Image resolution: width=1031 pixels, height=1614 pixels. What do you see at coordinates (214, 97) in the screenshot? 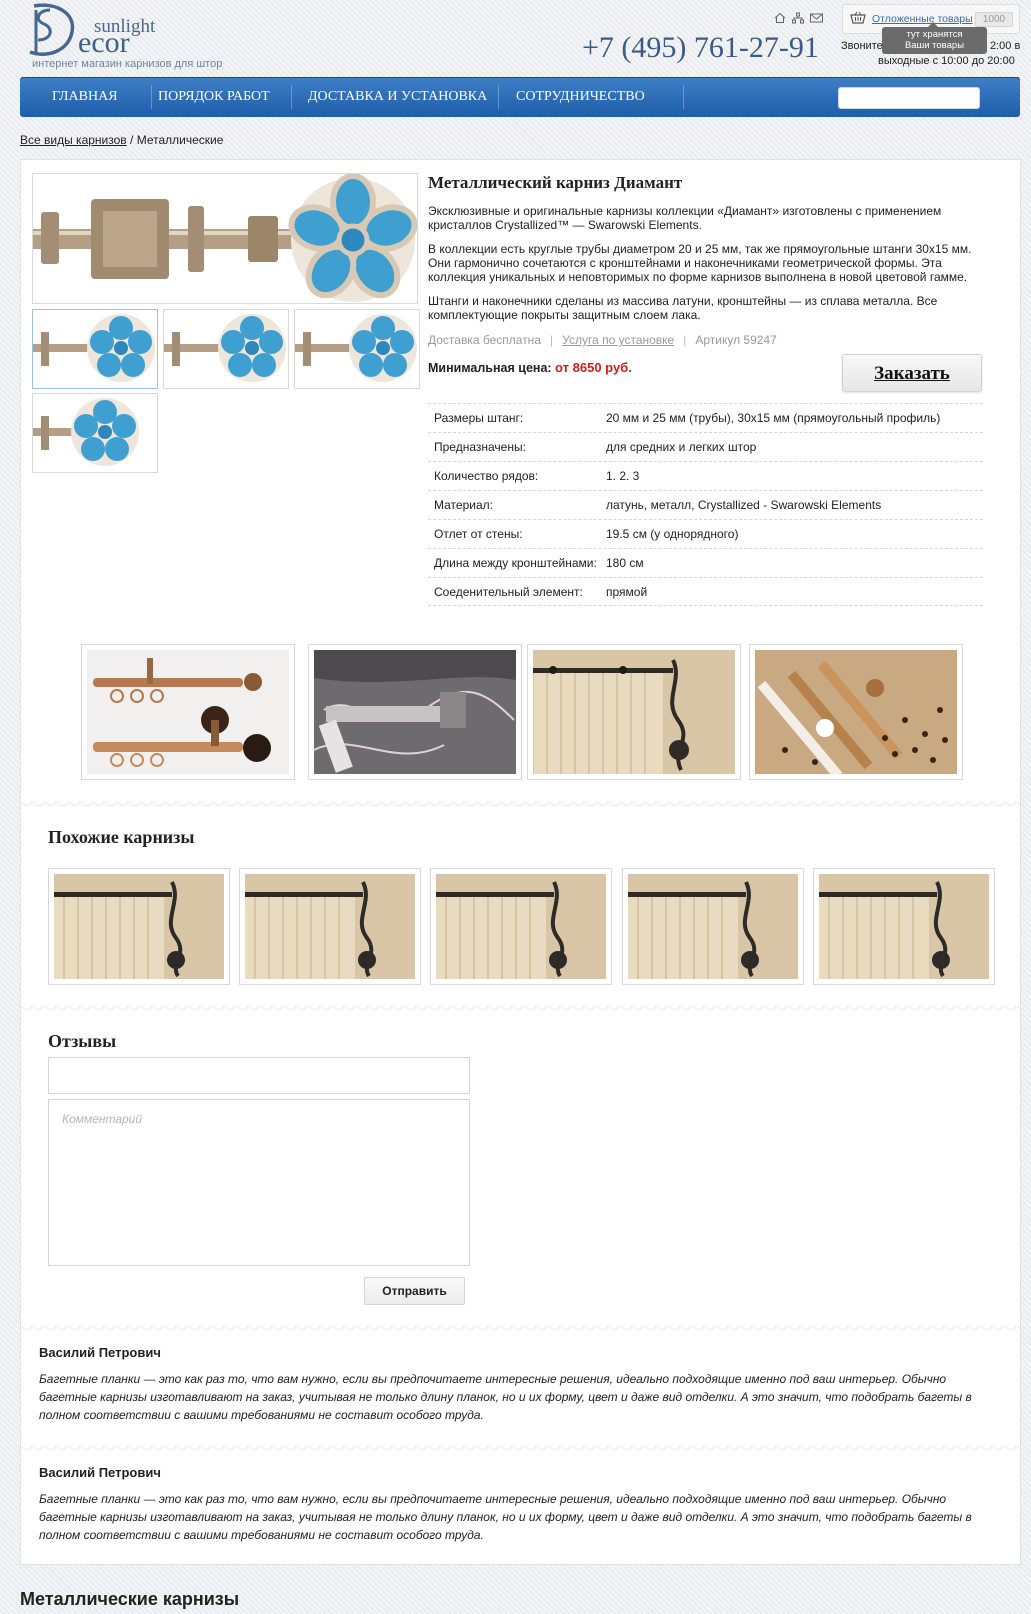
I see `nav-item-workflow: ПОРЯДОК РАБОТ` at bounding box center [214, 97].